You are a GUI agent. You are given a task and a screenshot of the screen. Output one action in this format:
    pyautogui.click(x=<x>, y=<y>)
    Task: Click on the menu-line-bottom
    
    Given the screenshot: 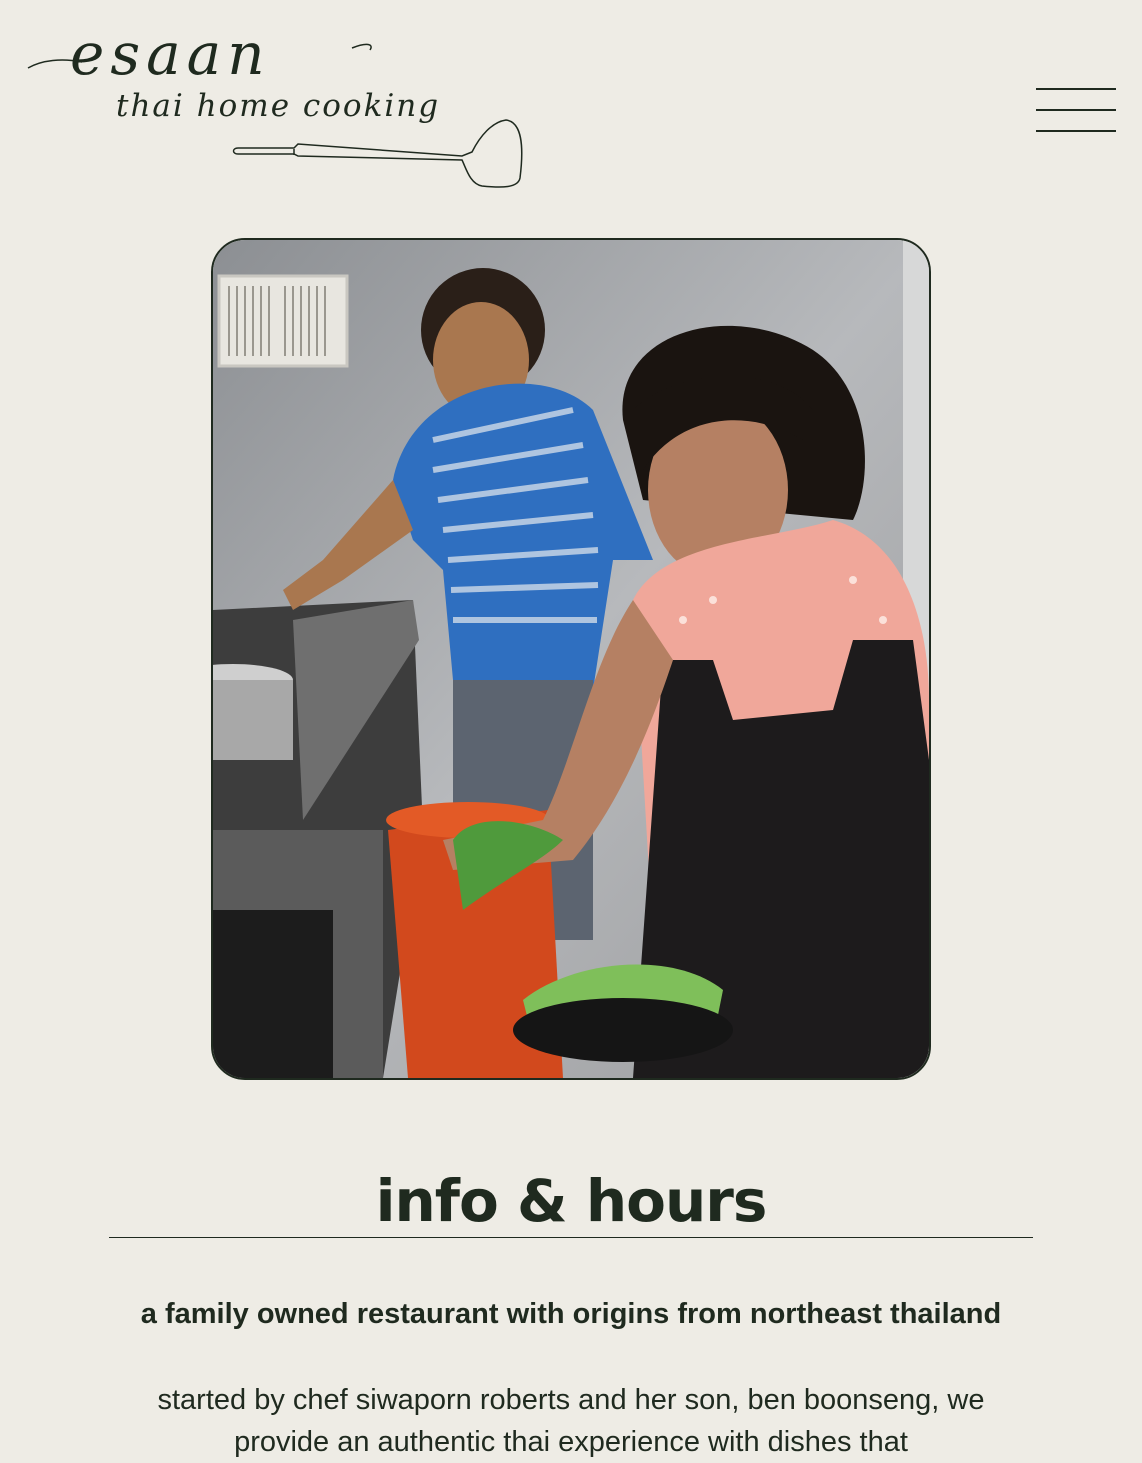 What is the action you would take?
    pyautogui.click(x=1076, y=131)
    